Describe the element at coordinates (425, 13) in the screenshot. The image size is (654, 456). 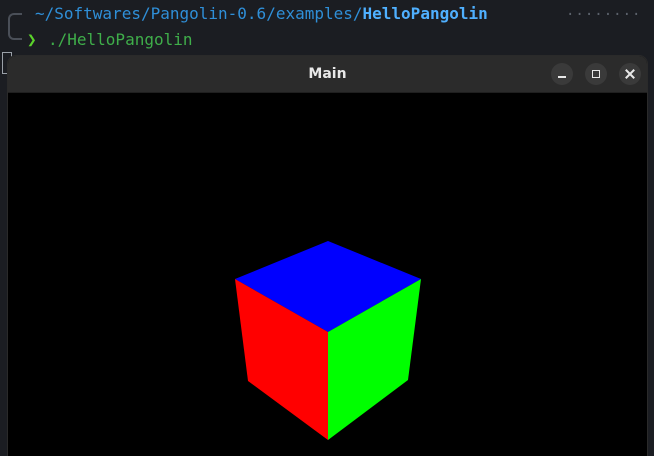
I see `path-current-dir: HelloPangolin` at that location.